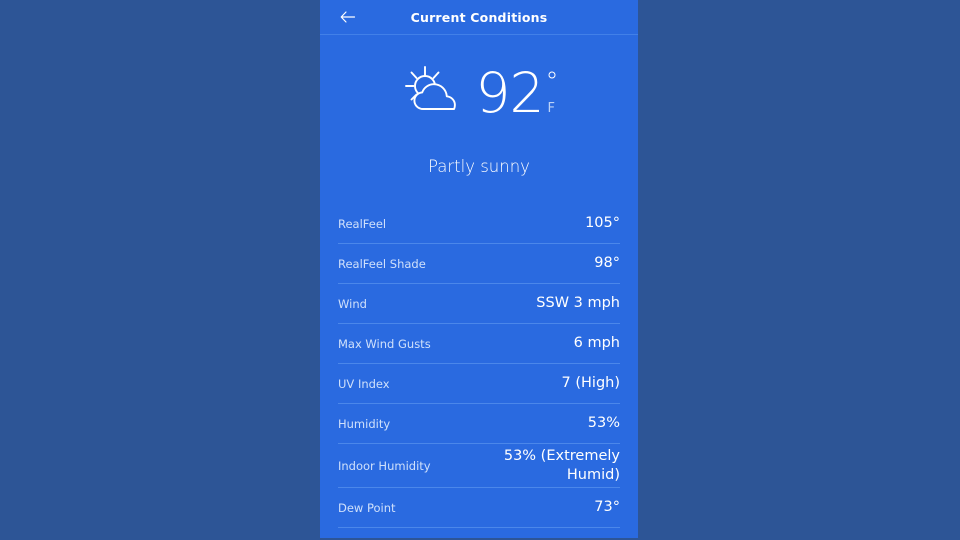 This screenshot has height=540, width=960. I want to click on detail-row-value: 105°, so click(602, 223).